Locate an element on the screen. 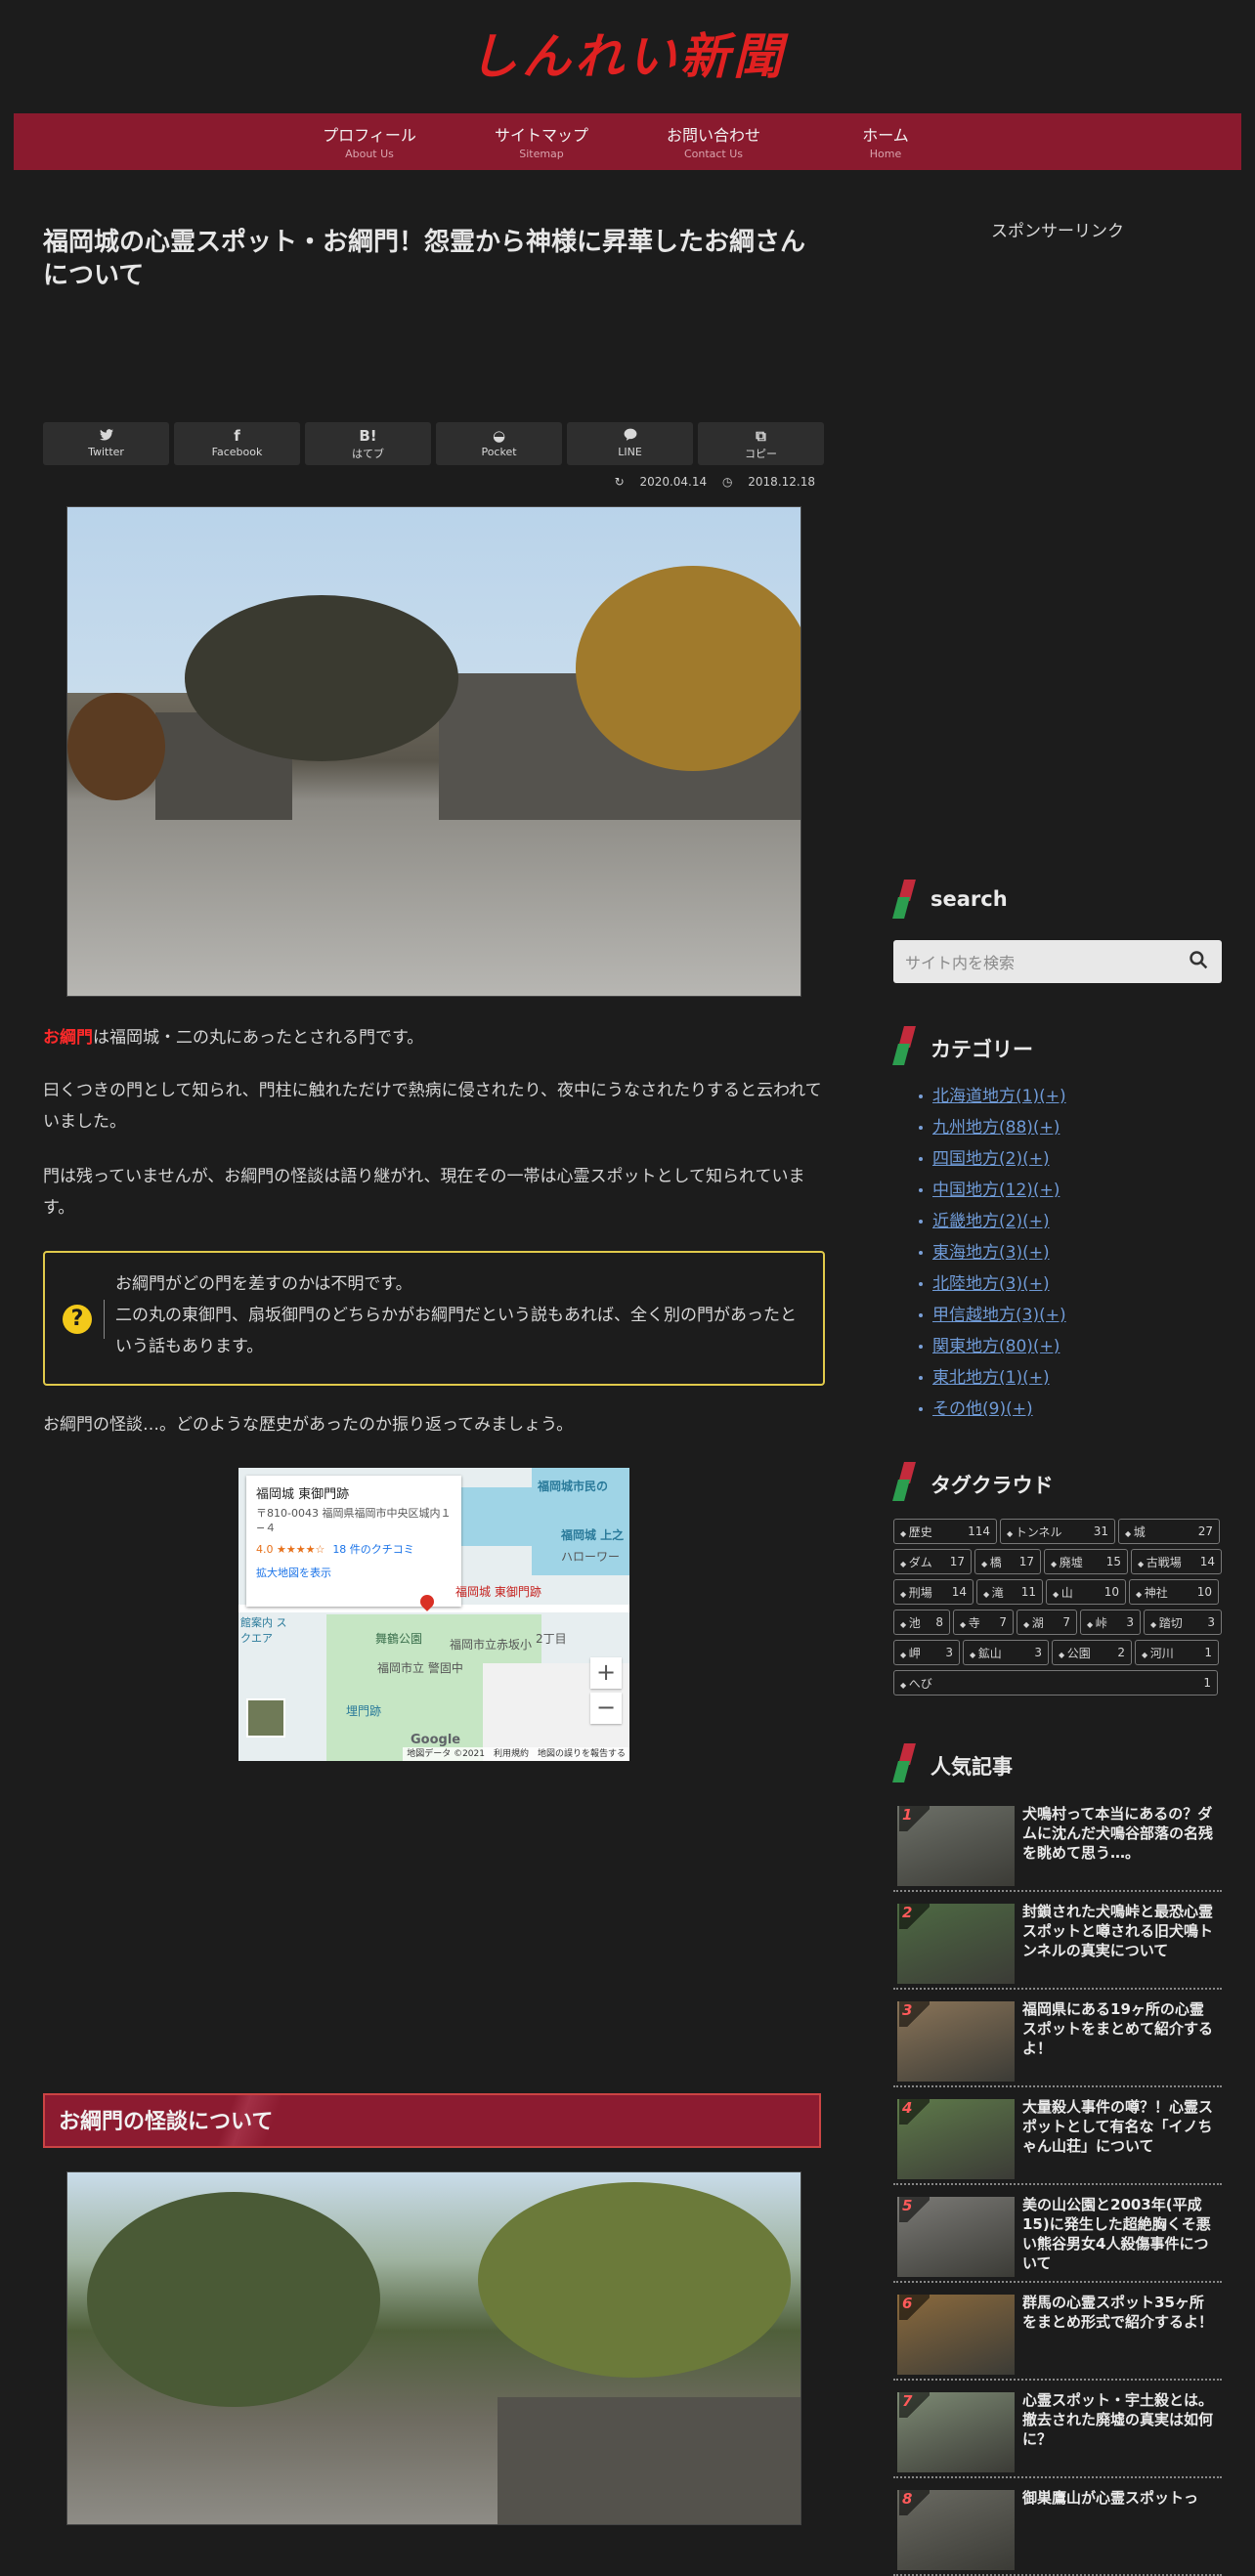  popular-post-thumbnail: 1 is located at coordinates (956, 1846).